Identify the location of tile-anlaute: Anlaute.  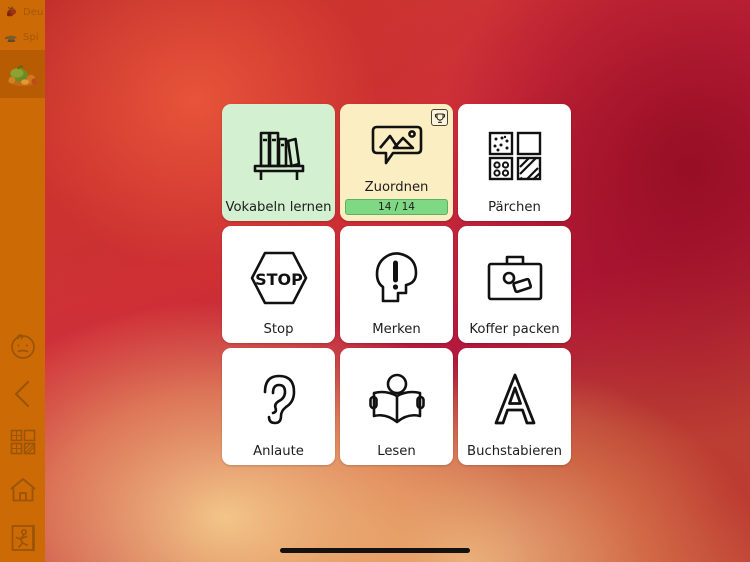
(278, 406).